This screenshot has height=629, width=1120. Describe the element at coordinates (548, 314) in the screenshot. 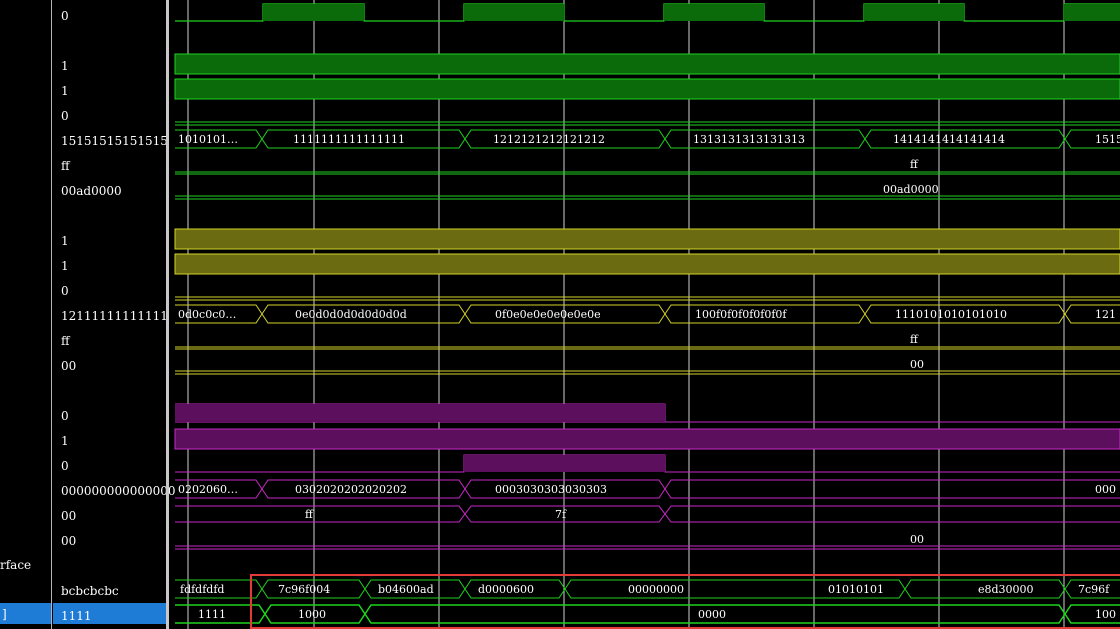

I see `yellow-bus-value-2: 0f0e0e0e0e0e0e0e` at that location.